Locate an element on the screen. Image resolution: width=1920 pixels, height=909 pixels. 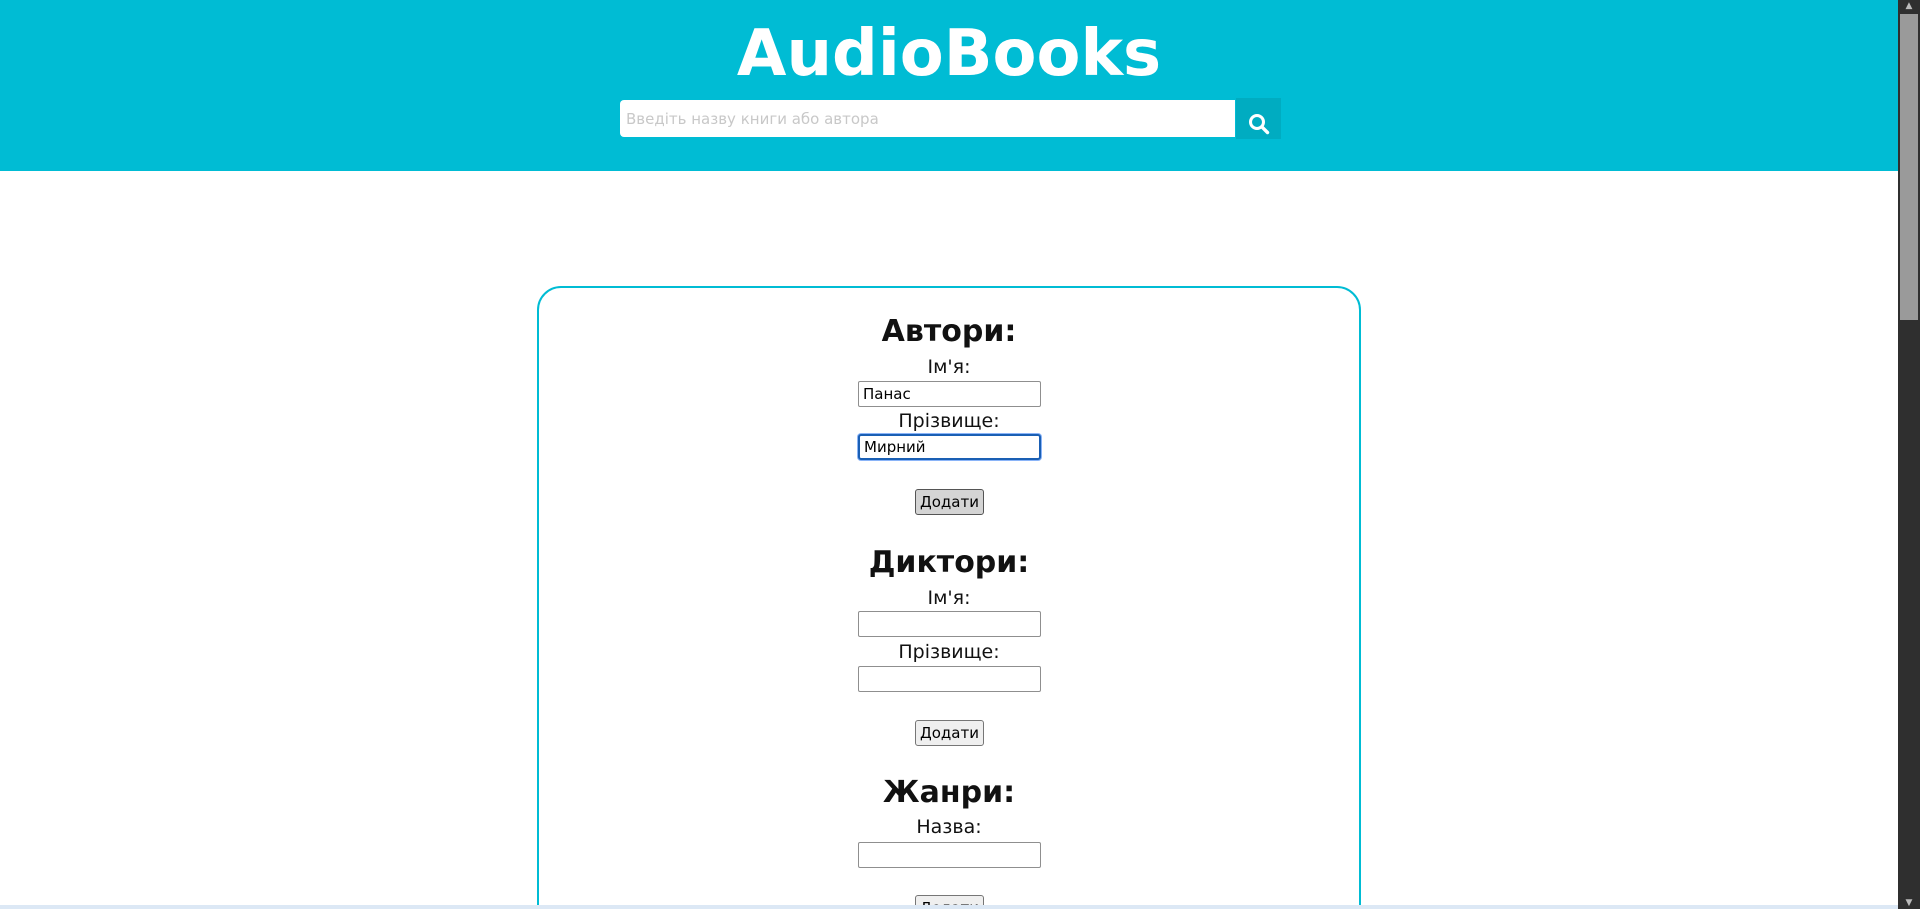
search-icon is located at coordinates (1258, 123).